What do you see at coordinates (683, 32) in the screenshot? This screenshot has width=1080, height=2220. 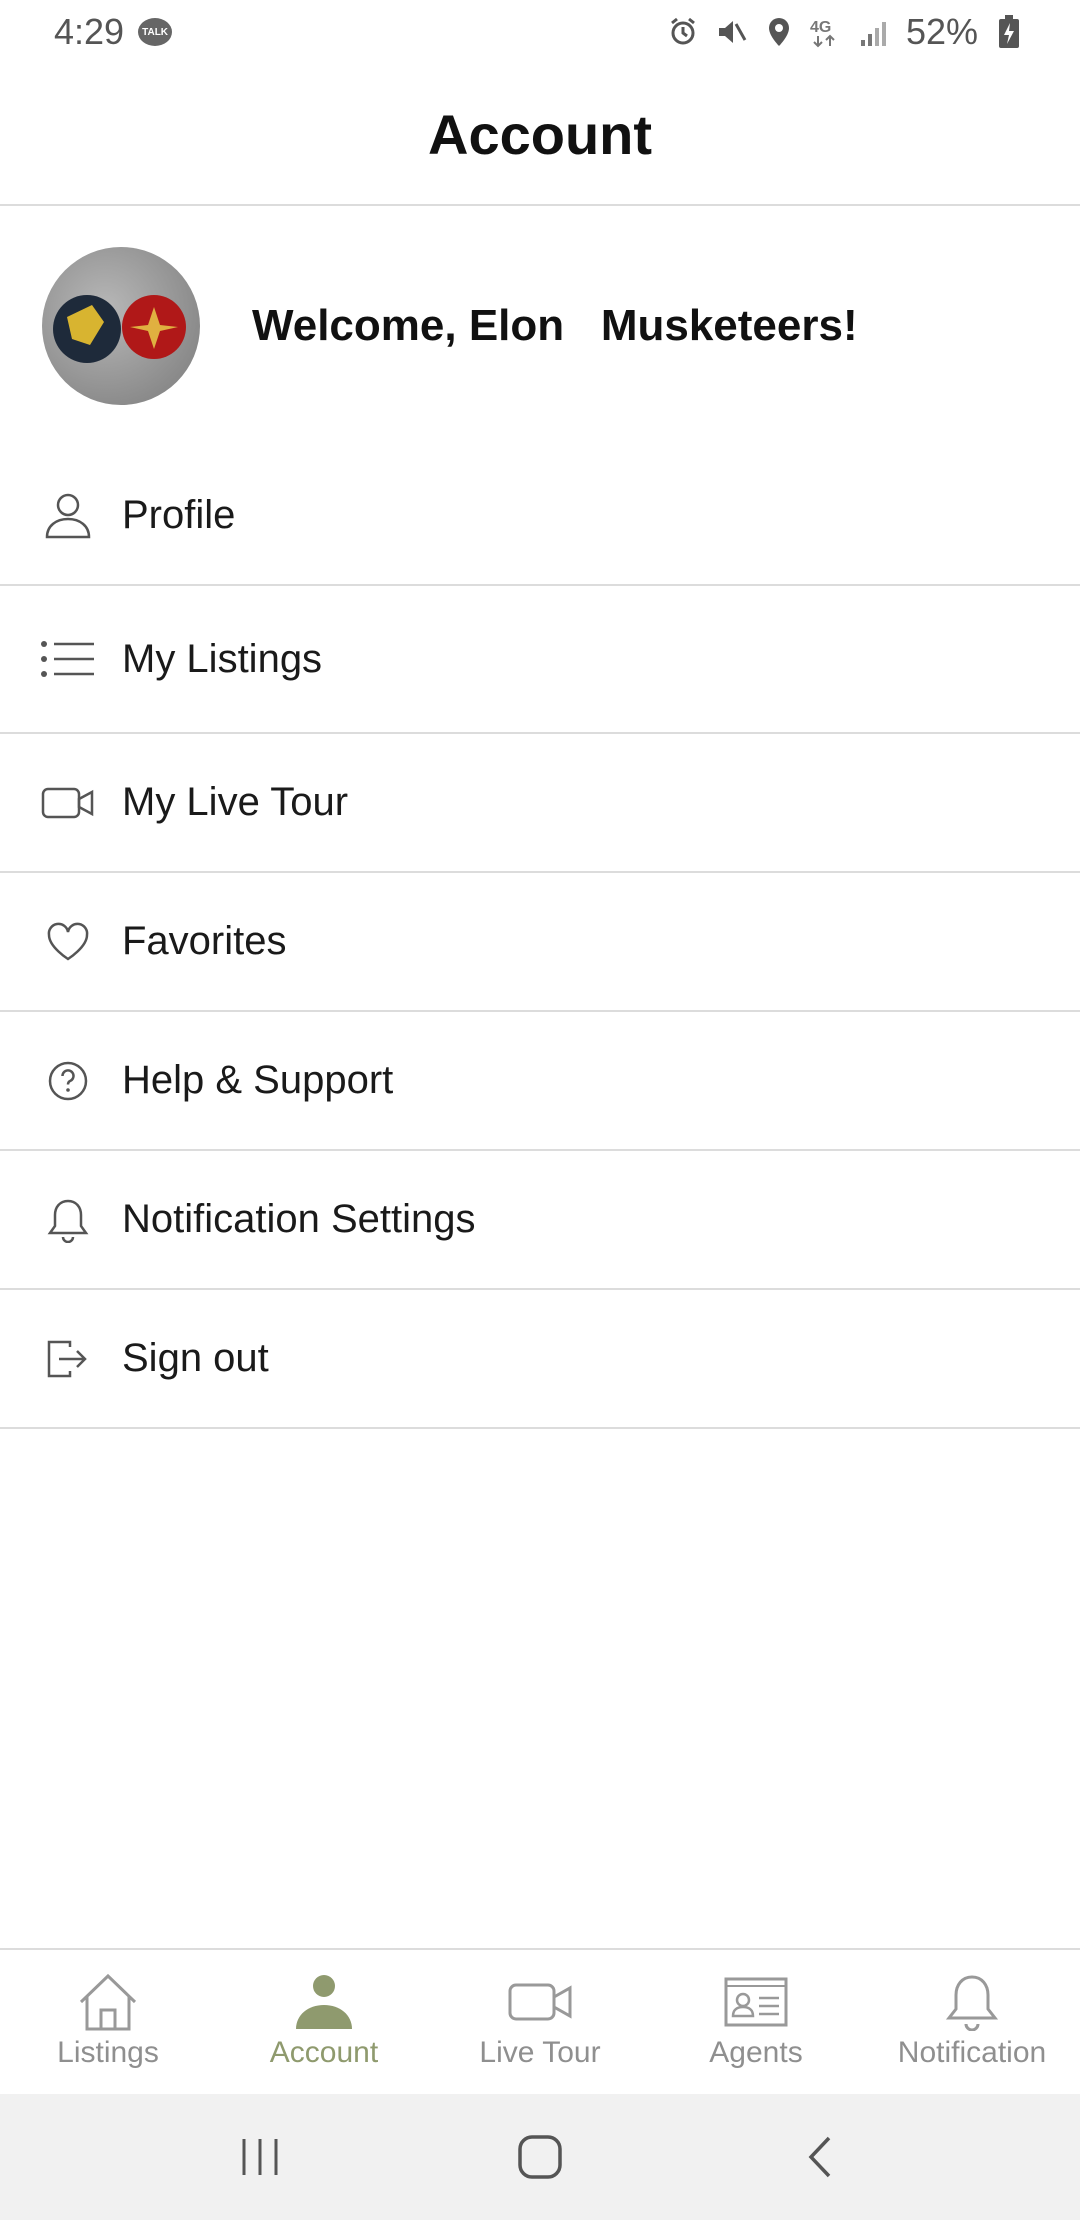 I see `alarm-icon` at bounding box center [683, 32].